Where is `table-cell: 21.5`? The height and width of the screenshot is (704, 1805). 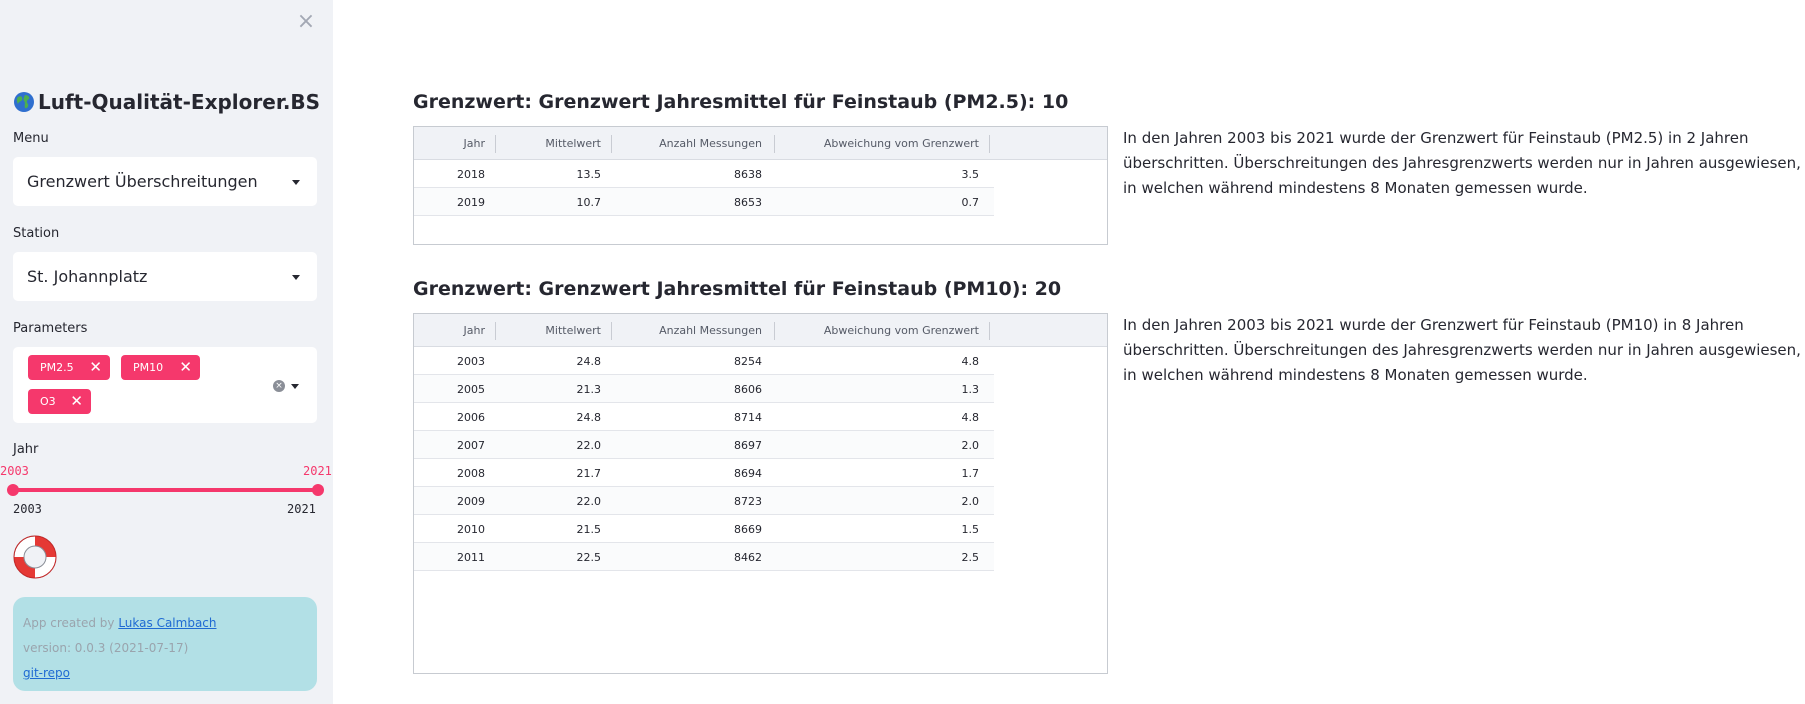 table-cell: 21.5 is located at coordinates (589, 529).